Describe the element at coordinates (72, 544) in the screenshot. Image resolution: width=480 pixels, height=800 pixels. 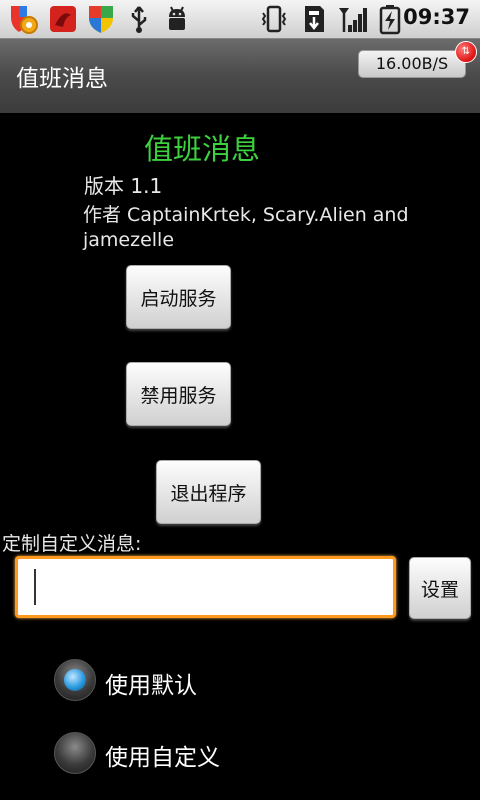
I see `custom-message-label: 定制自定义消息:` at that location.